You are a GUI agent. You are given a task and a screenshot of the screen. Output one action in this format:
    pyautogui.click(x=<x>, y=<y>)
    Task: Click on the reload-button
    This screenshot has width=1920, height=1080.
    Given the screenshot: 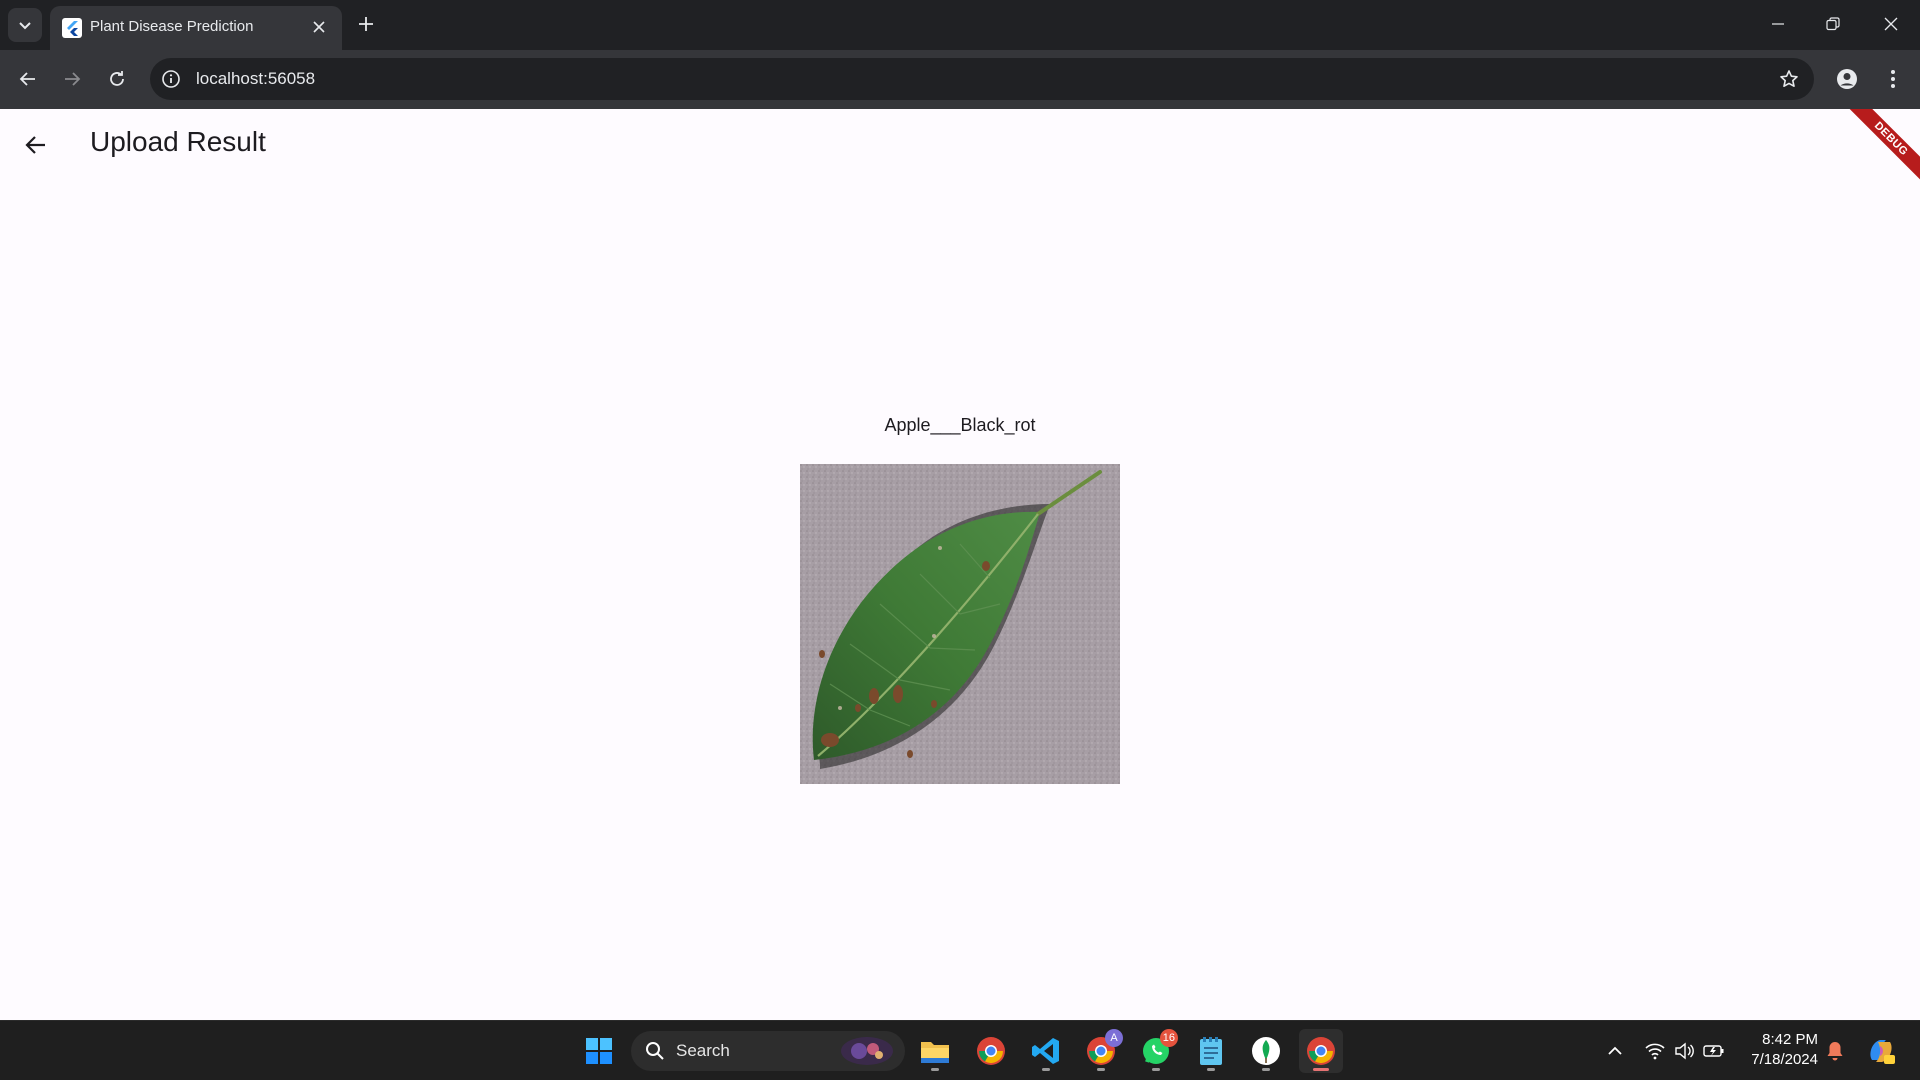 What is the action you would take?
    pyautogui.click(x=117, y=79)
    